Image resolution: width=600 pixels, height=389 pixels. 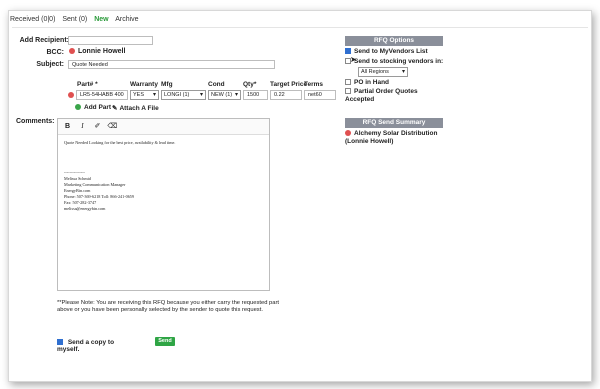 I want to click on target-price-input: 0.22, so click(x=286, y=95).